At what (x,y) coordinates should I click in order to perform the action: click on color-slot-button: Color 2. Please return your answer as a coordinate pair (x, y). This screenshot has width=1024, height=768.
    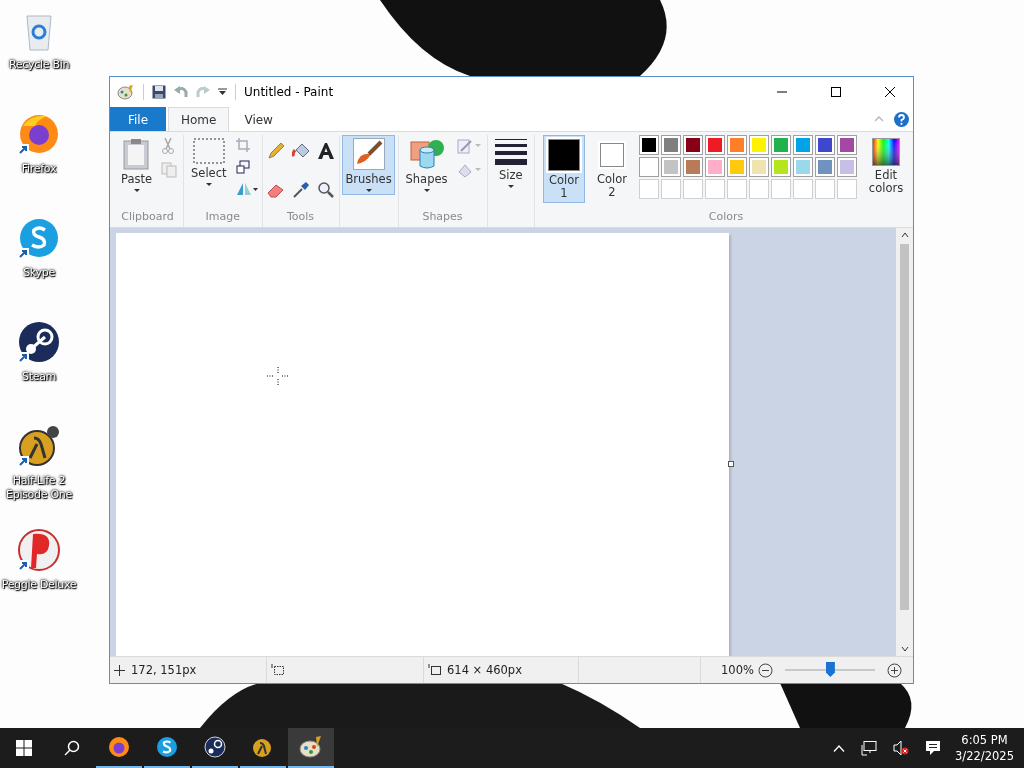
    Looking at the image, I should click on (612, 168).